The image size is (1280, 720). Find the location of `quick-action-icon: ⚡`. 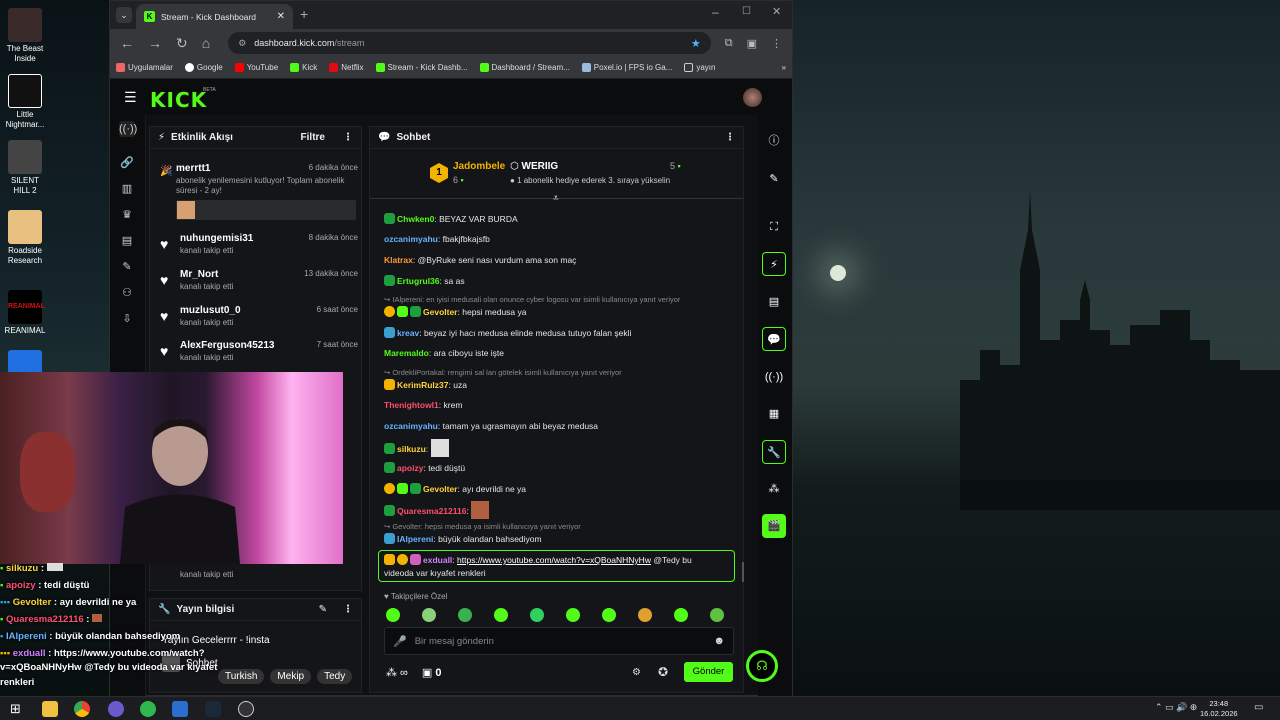

quick-action-icon: ⚡ is located at coordinates (774, 264).